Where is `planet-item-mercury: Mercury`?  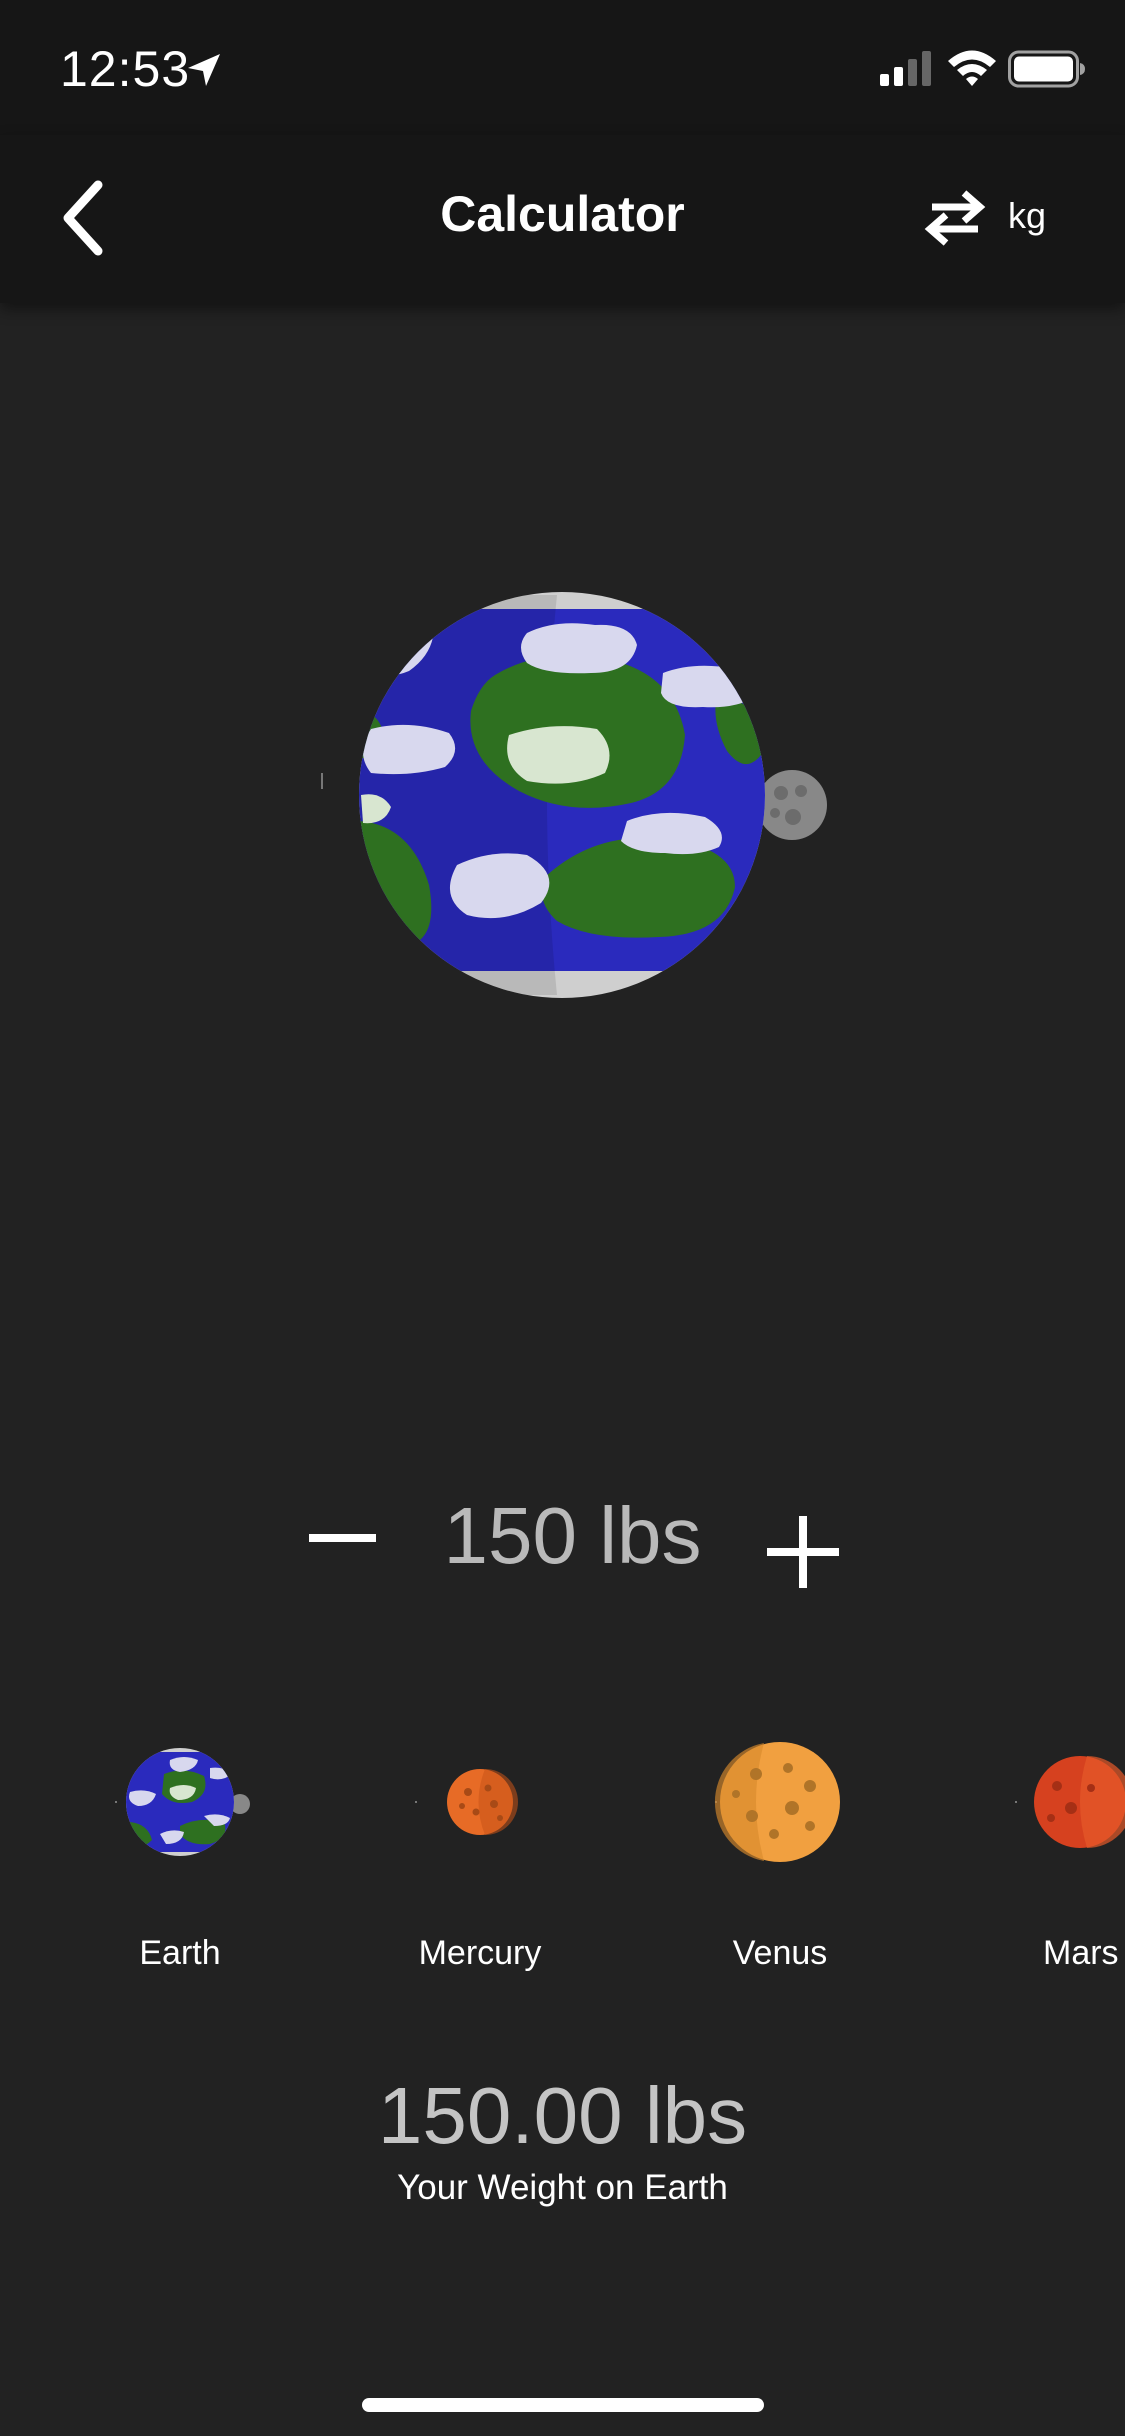 planet-item-mercury: Mercury is located at coordinates (480, 1860).